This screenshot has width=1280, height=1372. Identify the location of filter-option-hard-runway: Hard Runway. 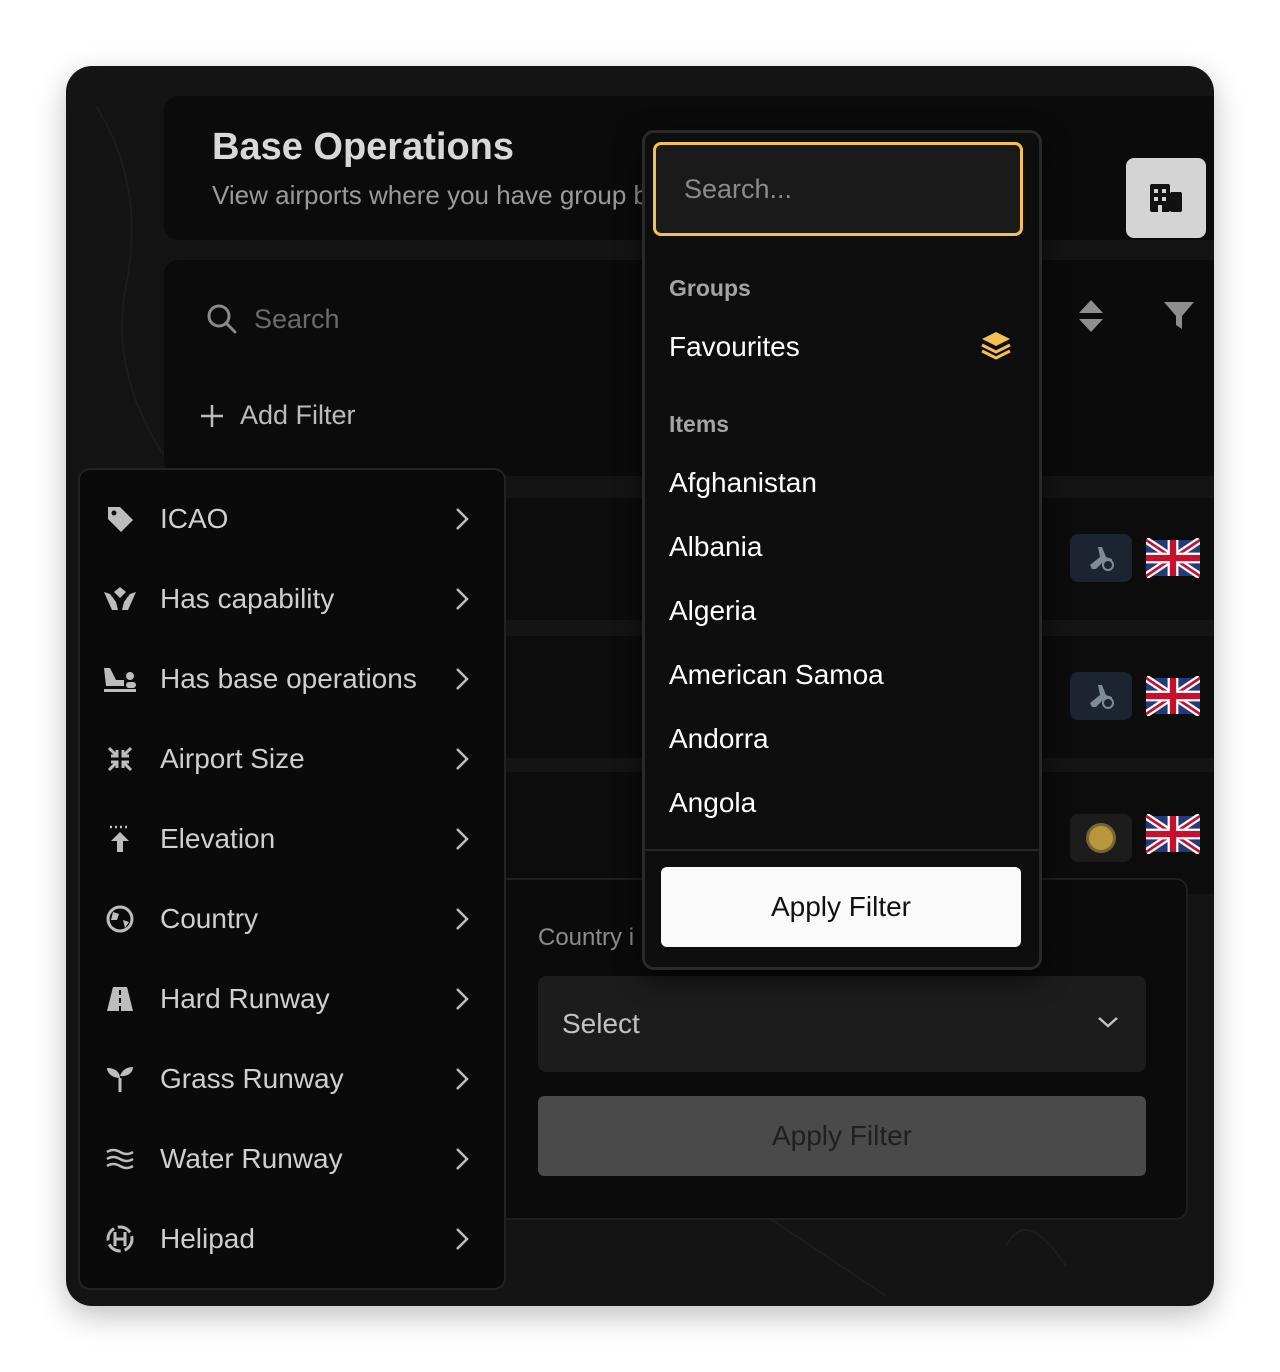
(292, 999).